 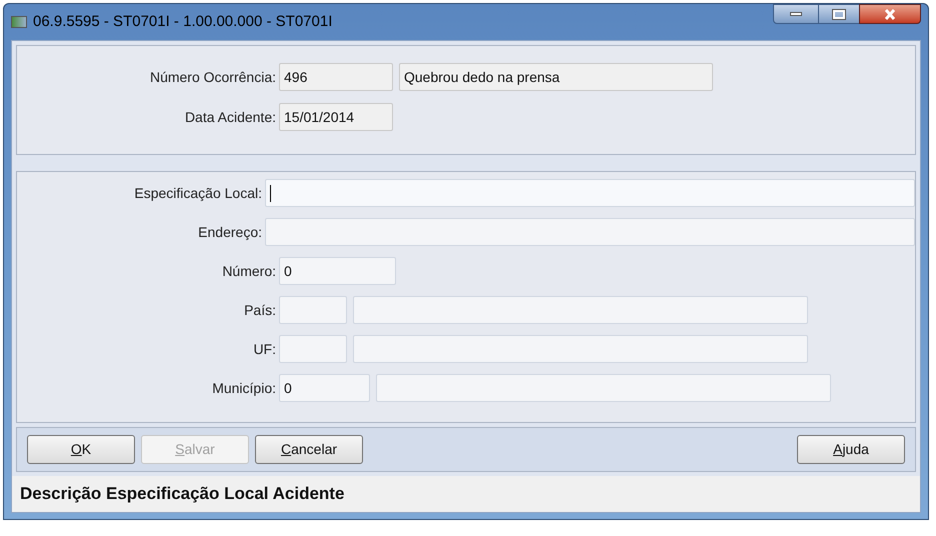 What do you see at coordinates (270, 193) in the screenshot?
I see `text-cursor` at bounding box center [270, 193].